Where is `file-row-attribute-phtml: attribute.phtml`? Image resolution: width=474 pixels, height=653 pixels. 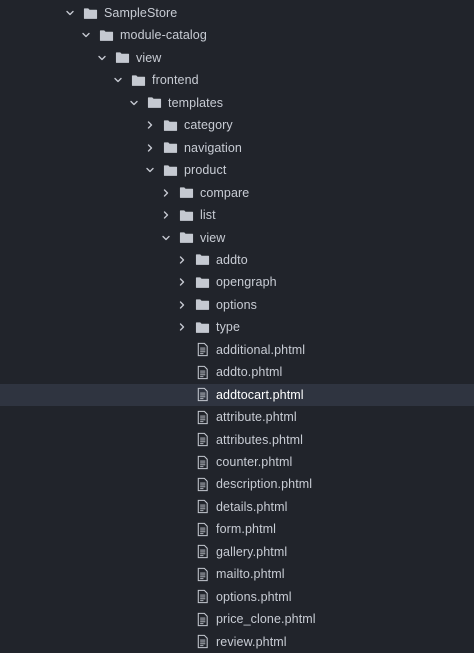 file-row-attribute-phtml: attribute.phtml is located at coordinates (237, 417).